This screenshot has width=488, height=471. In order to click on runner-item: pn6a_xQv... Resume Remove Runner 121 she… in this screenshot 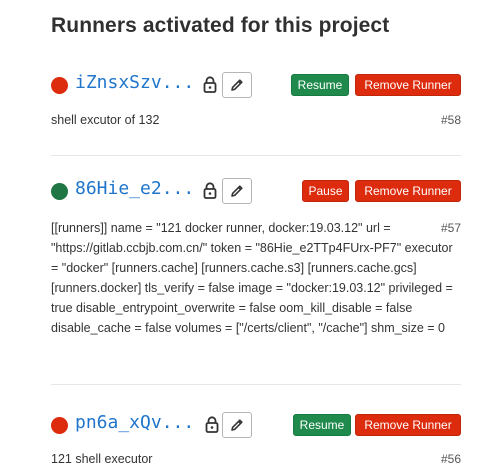, I will do `click(256, 439)`.